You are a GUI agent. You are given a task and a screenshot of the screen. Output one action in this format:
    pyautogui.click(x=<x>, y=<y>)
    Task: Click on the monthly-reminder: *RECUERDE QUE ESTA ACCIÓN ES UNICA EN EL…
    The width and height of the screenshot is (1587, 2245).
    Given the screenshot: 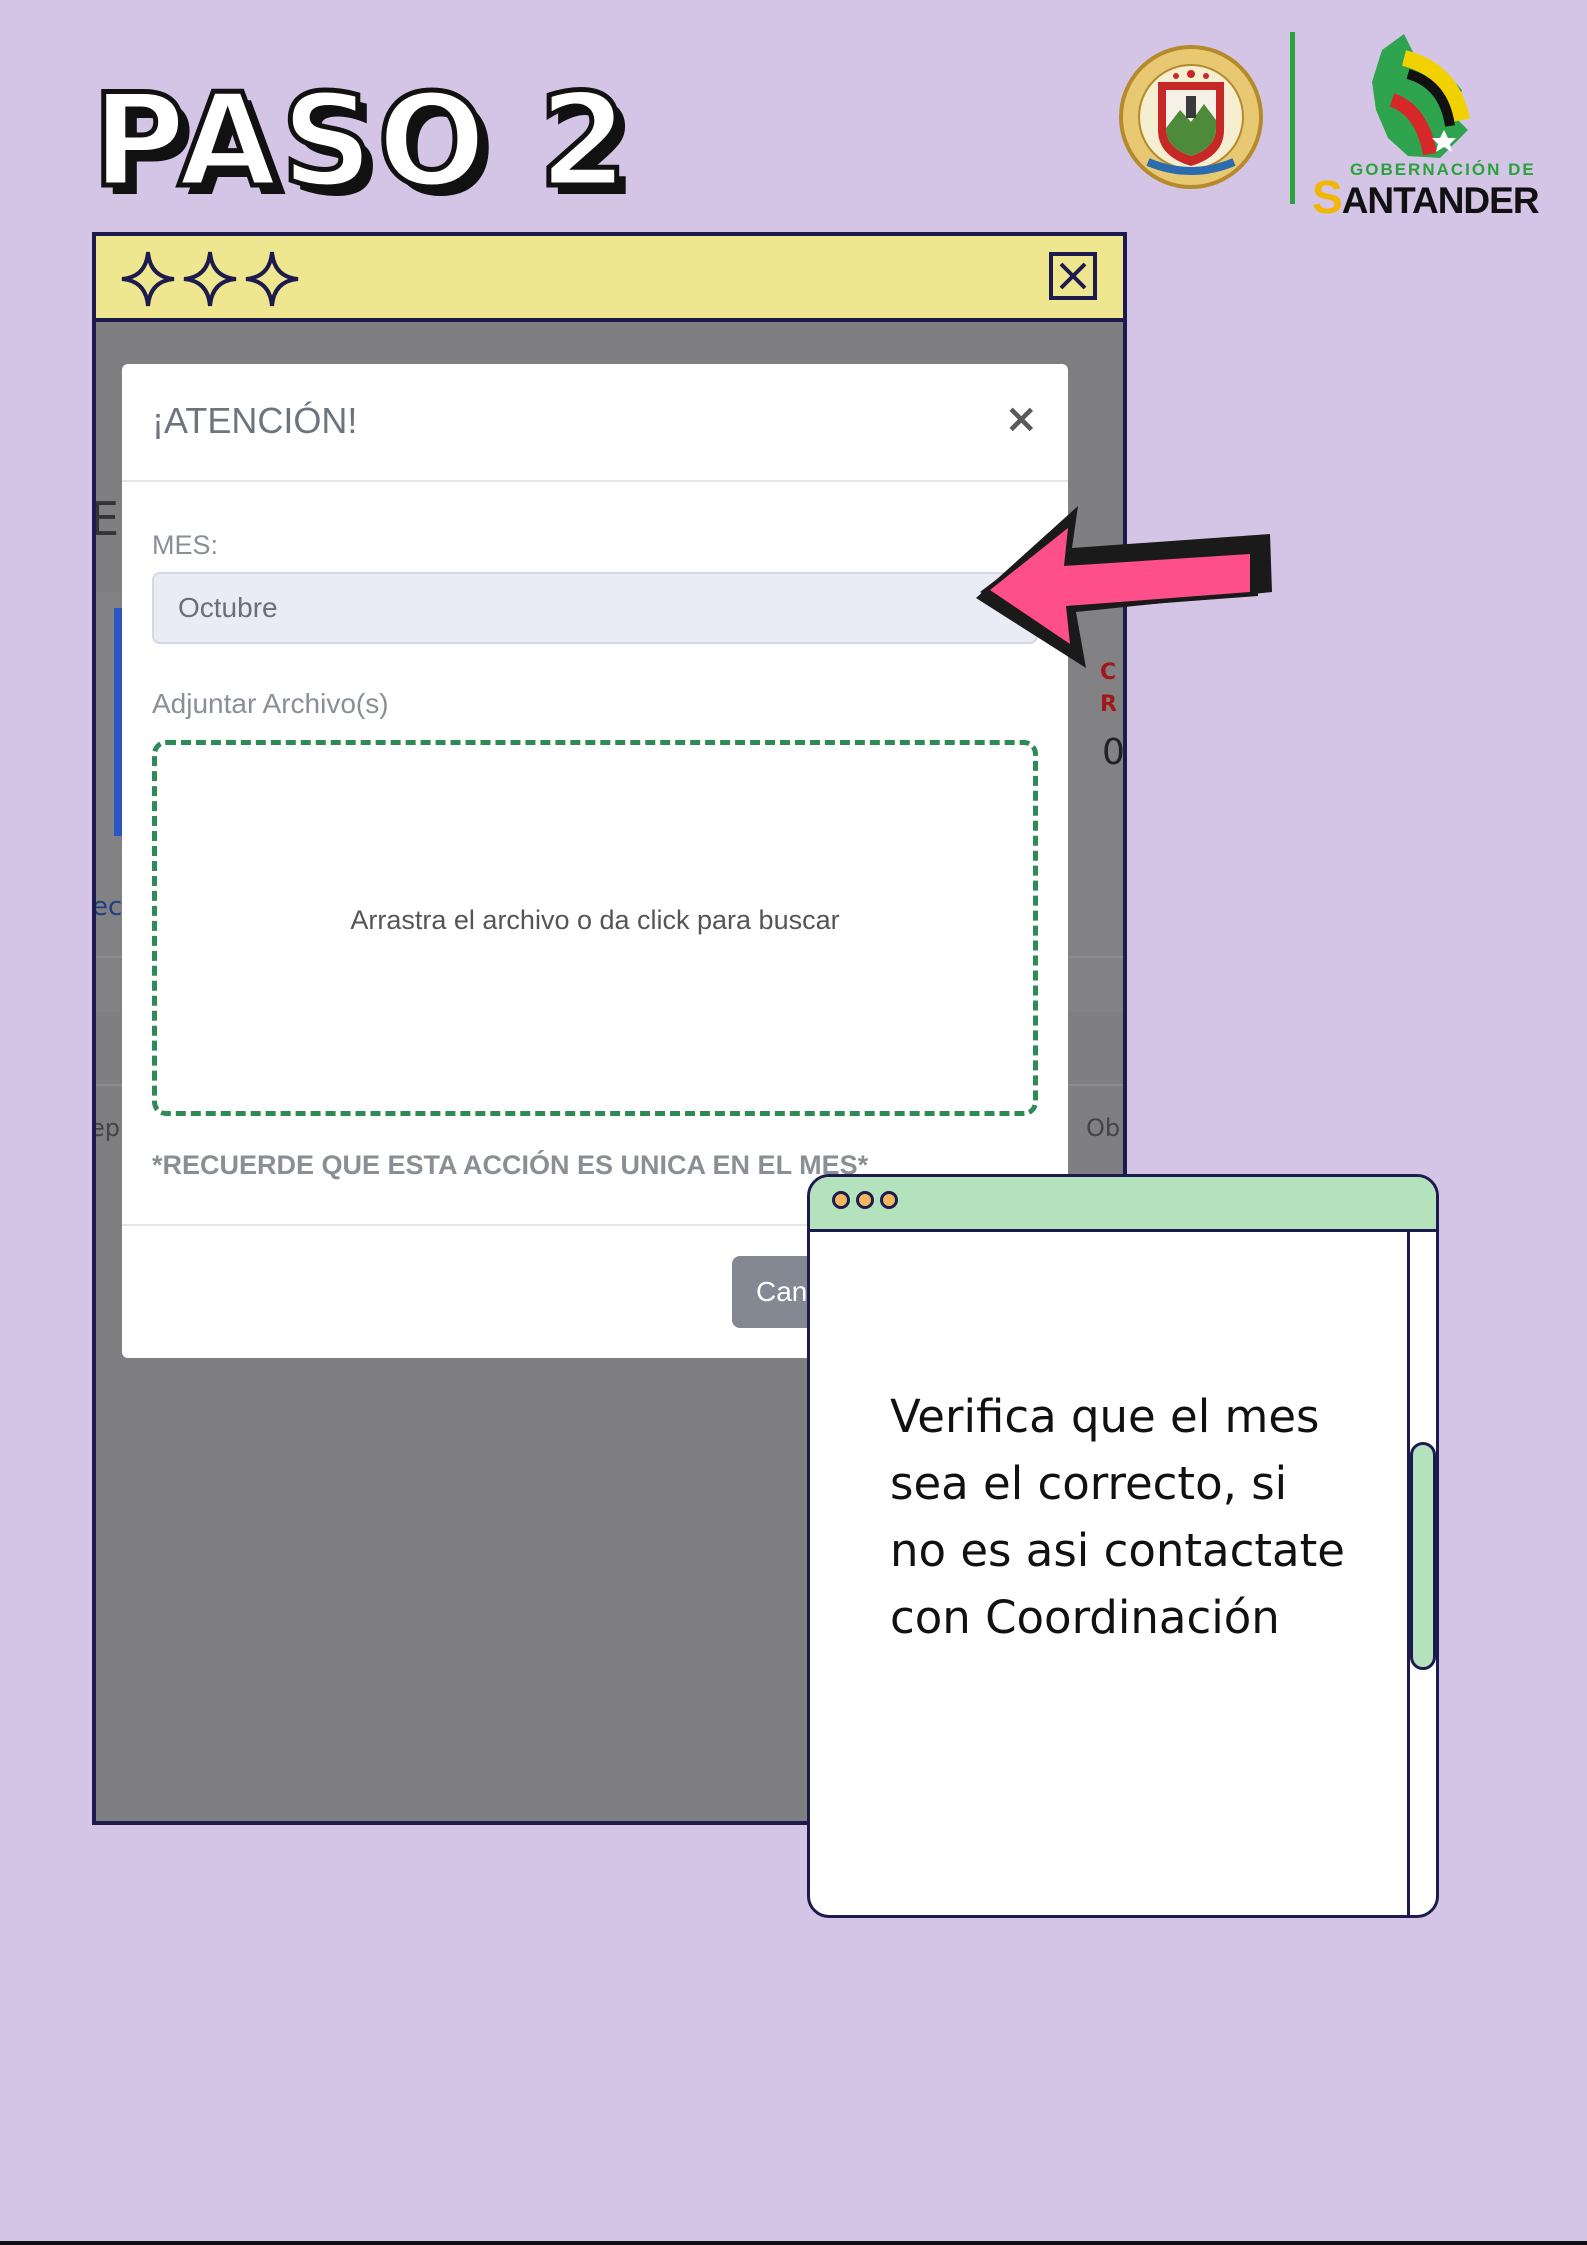 What is the action you would take?
    pyautogui.click(x=510, y=1165)
    